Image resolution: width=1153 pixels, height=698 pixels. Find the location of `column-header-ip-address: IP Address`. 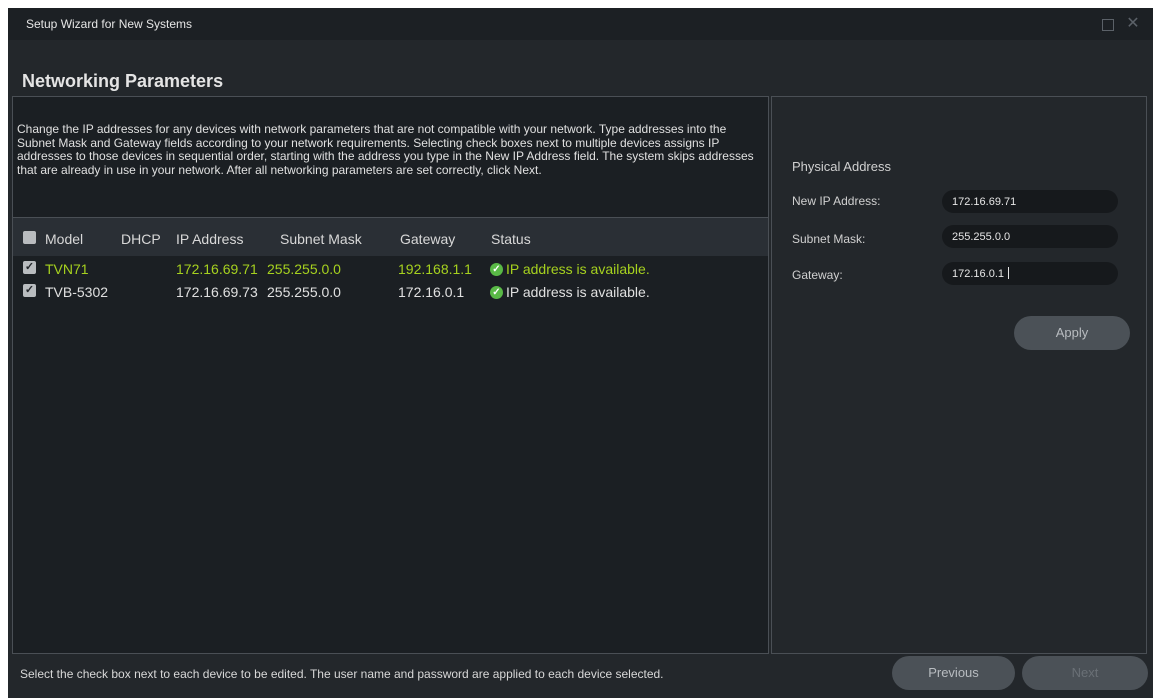

column-header-ip-address: IP Address is located at coordinates (209, 239).